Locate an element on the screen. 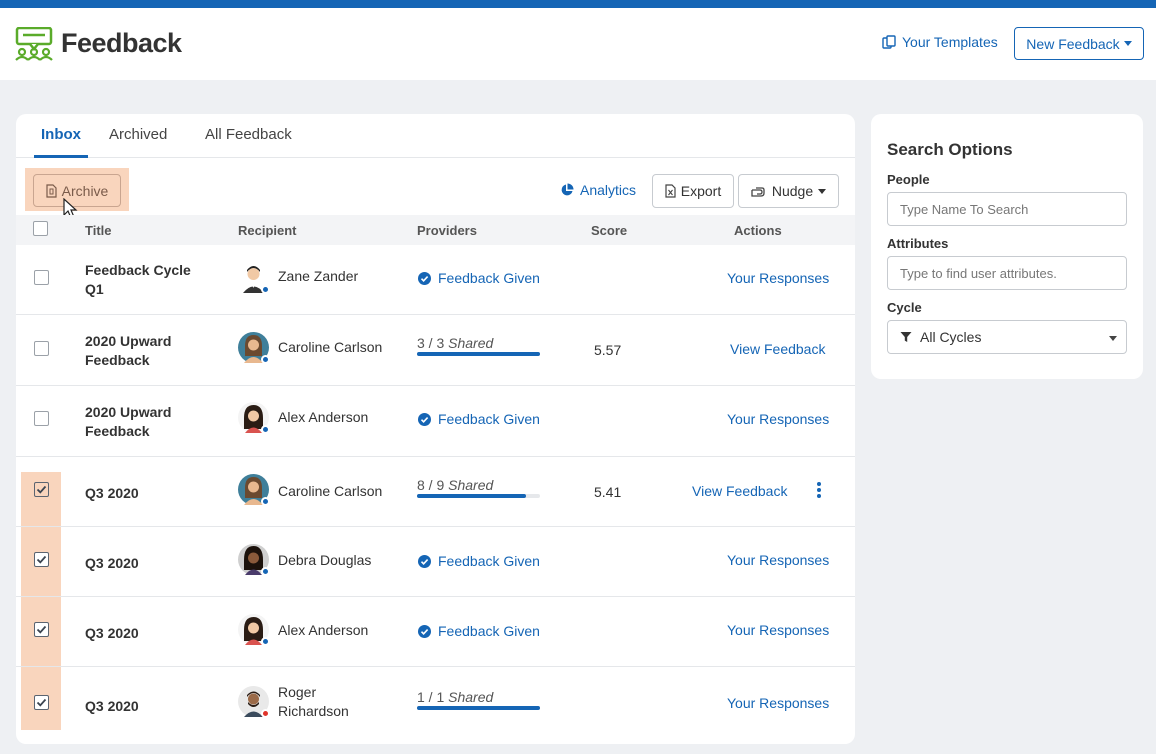  more-options-icon is located at coordinates (819, 490).